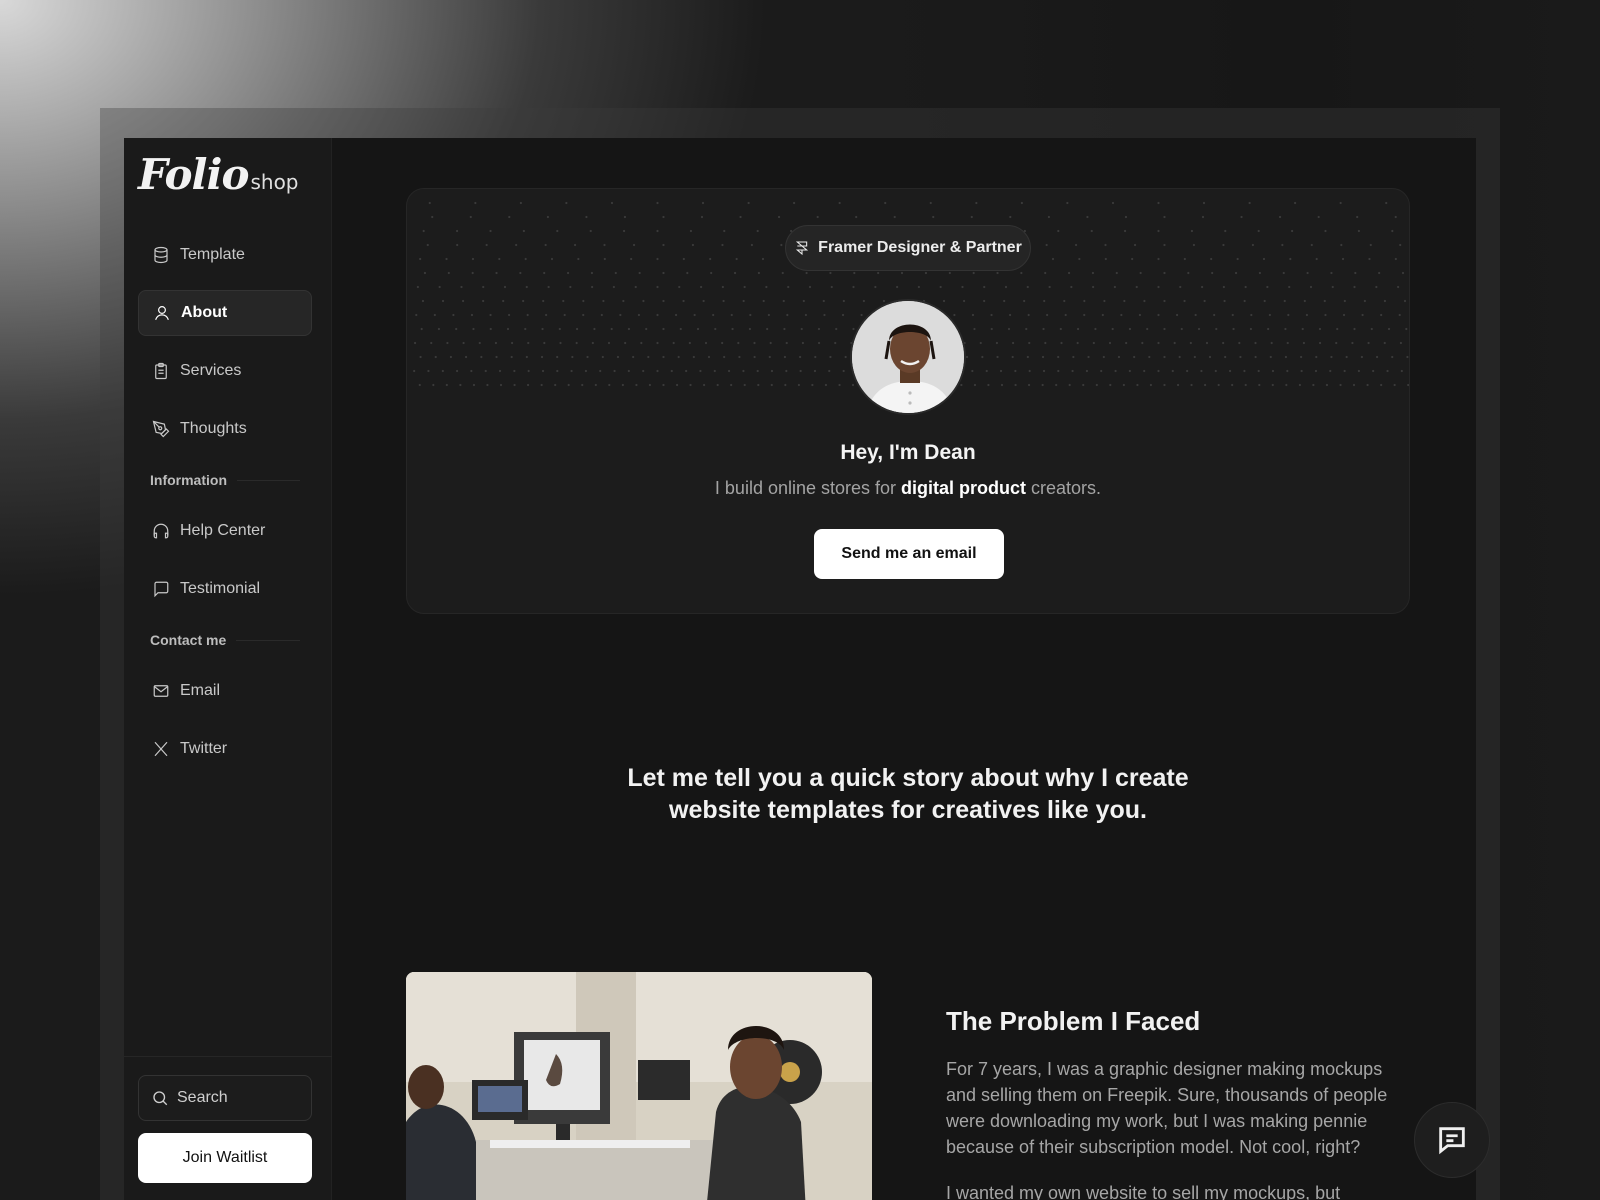 This screenshot has width=1600, height=1200. Describe the element at coordinates (802, 248) in the screenshot. I see `framer-icon` at that location.